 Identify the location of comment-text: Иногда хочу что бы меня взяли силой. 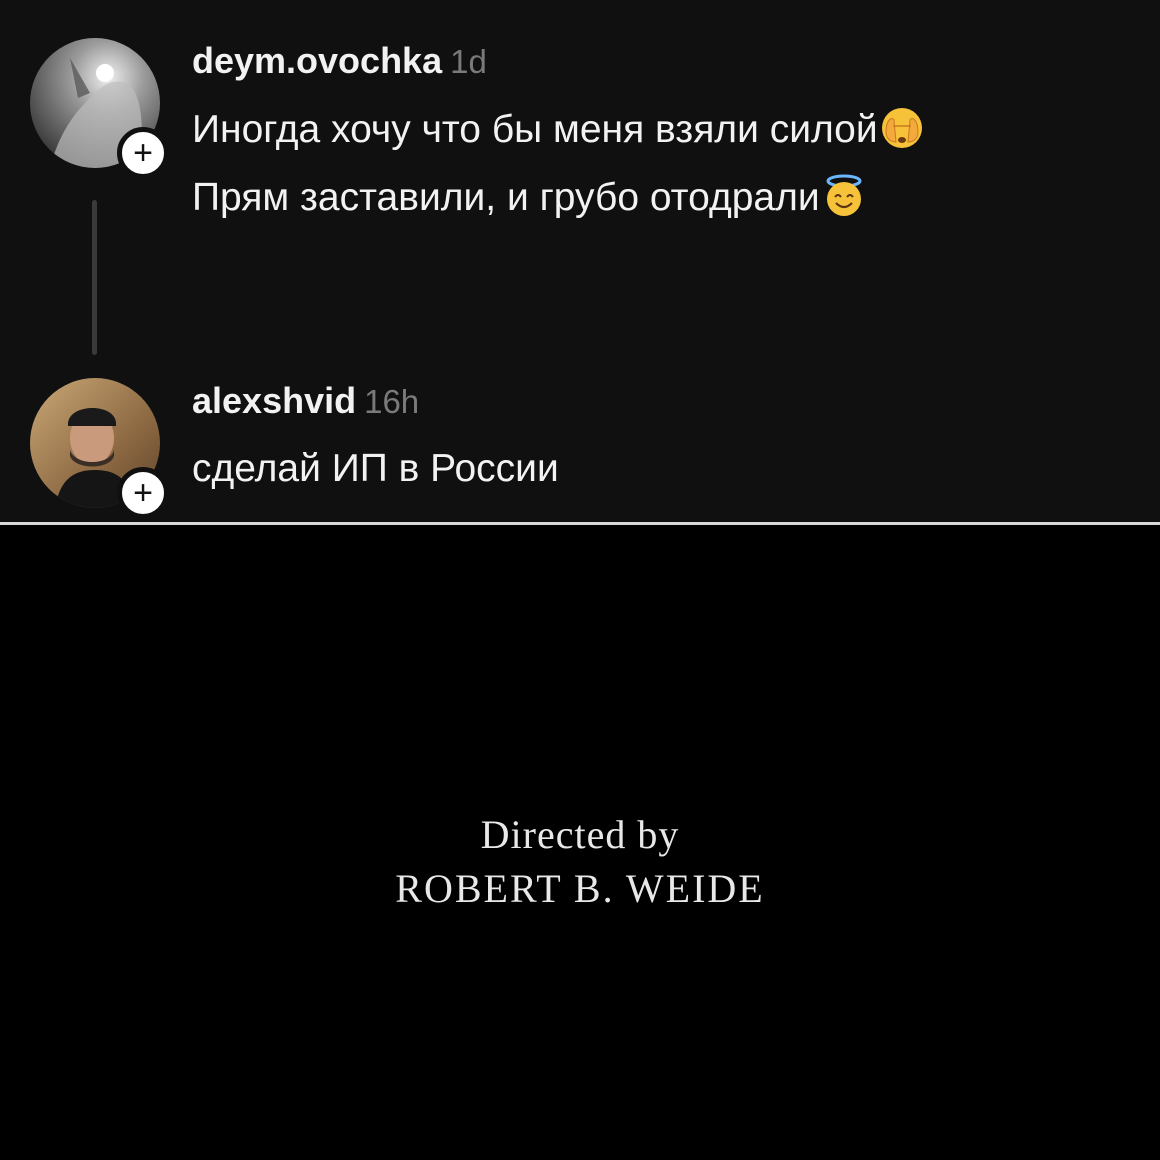
(535, 129).